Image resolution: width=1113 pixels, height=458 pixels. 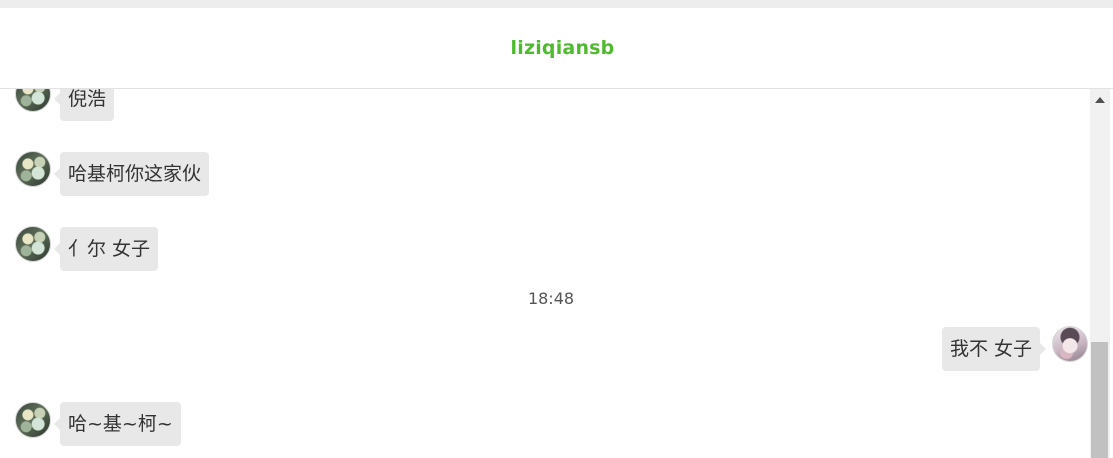 I want to click on message-timestamp: 18:48, so click(x=551, y=298).